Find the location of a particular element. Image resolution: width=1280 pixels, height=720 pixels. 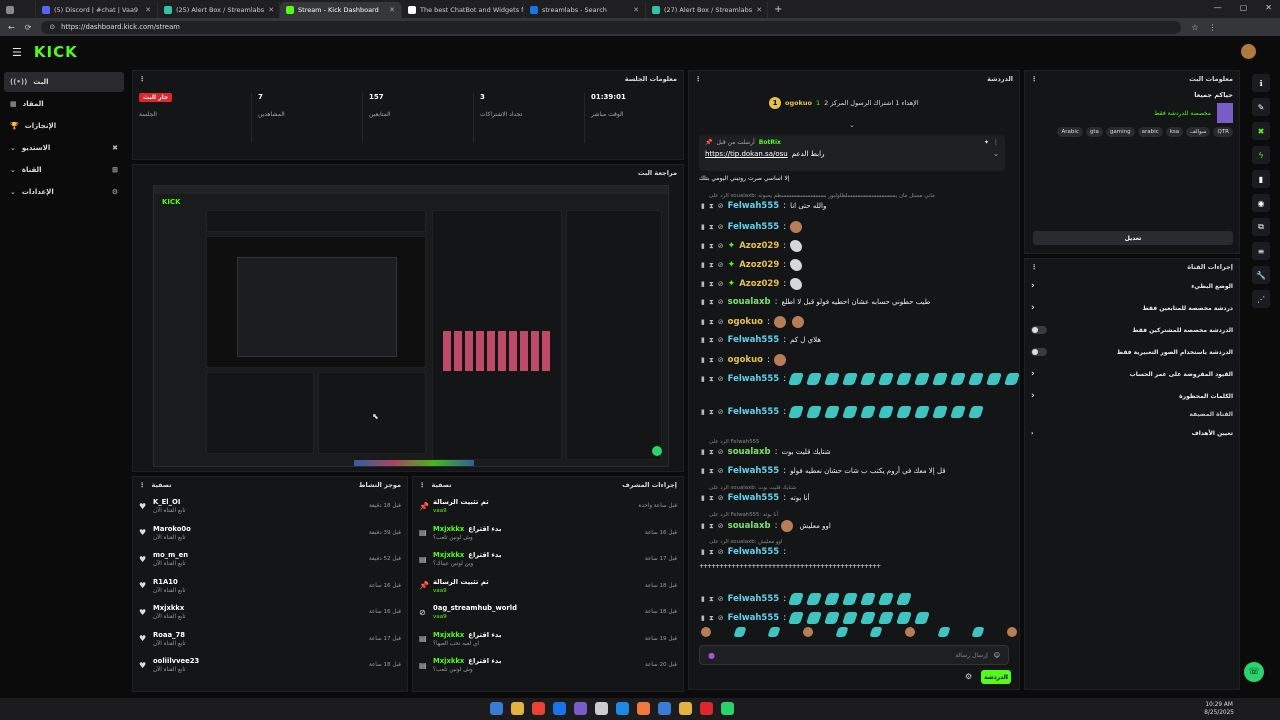

chat-bubble-icon: ◉ is located at coordinates (1261, 203).